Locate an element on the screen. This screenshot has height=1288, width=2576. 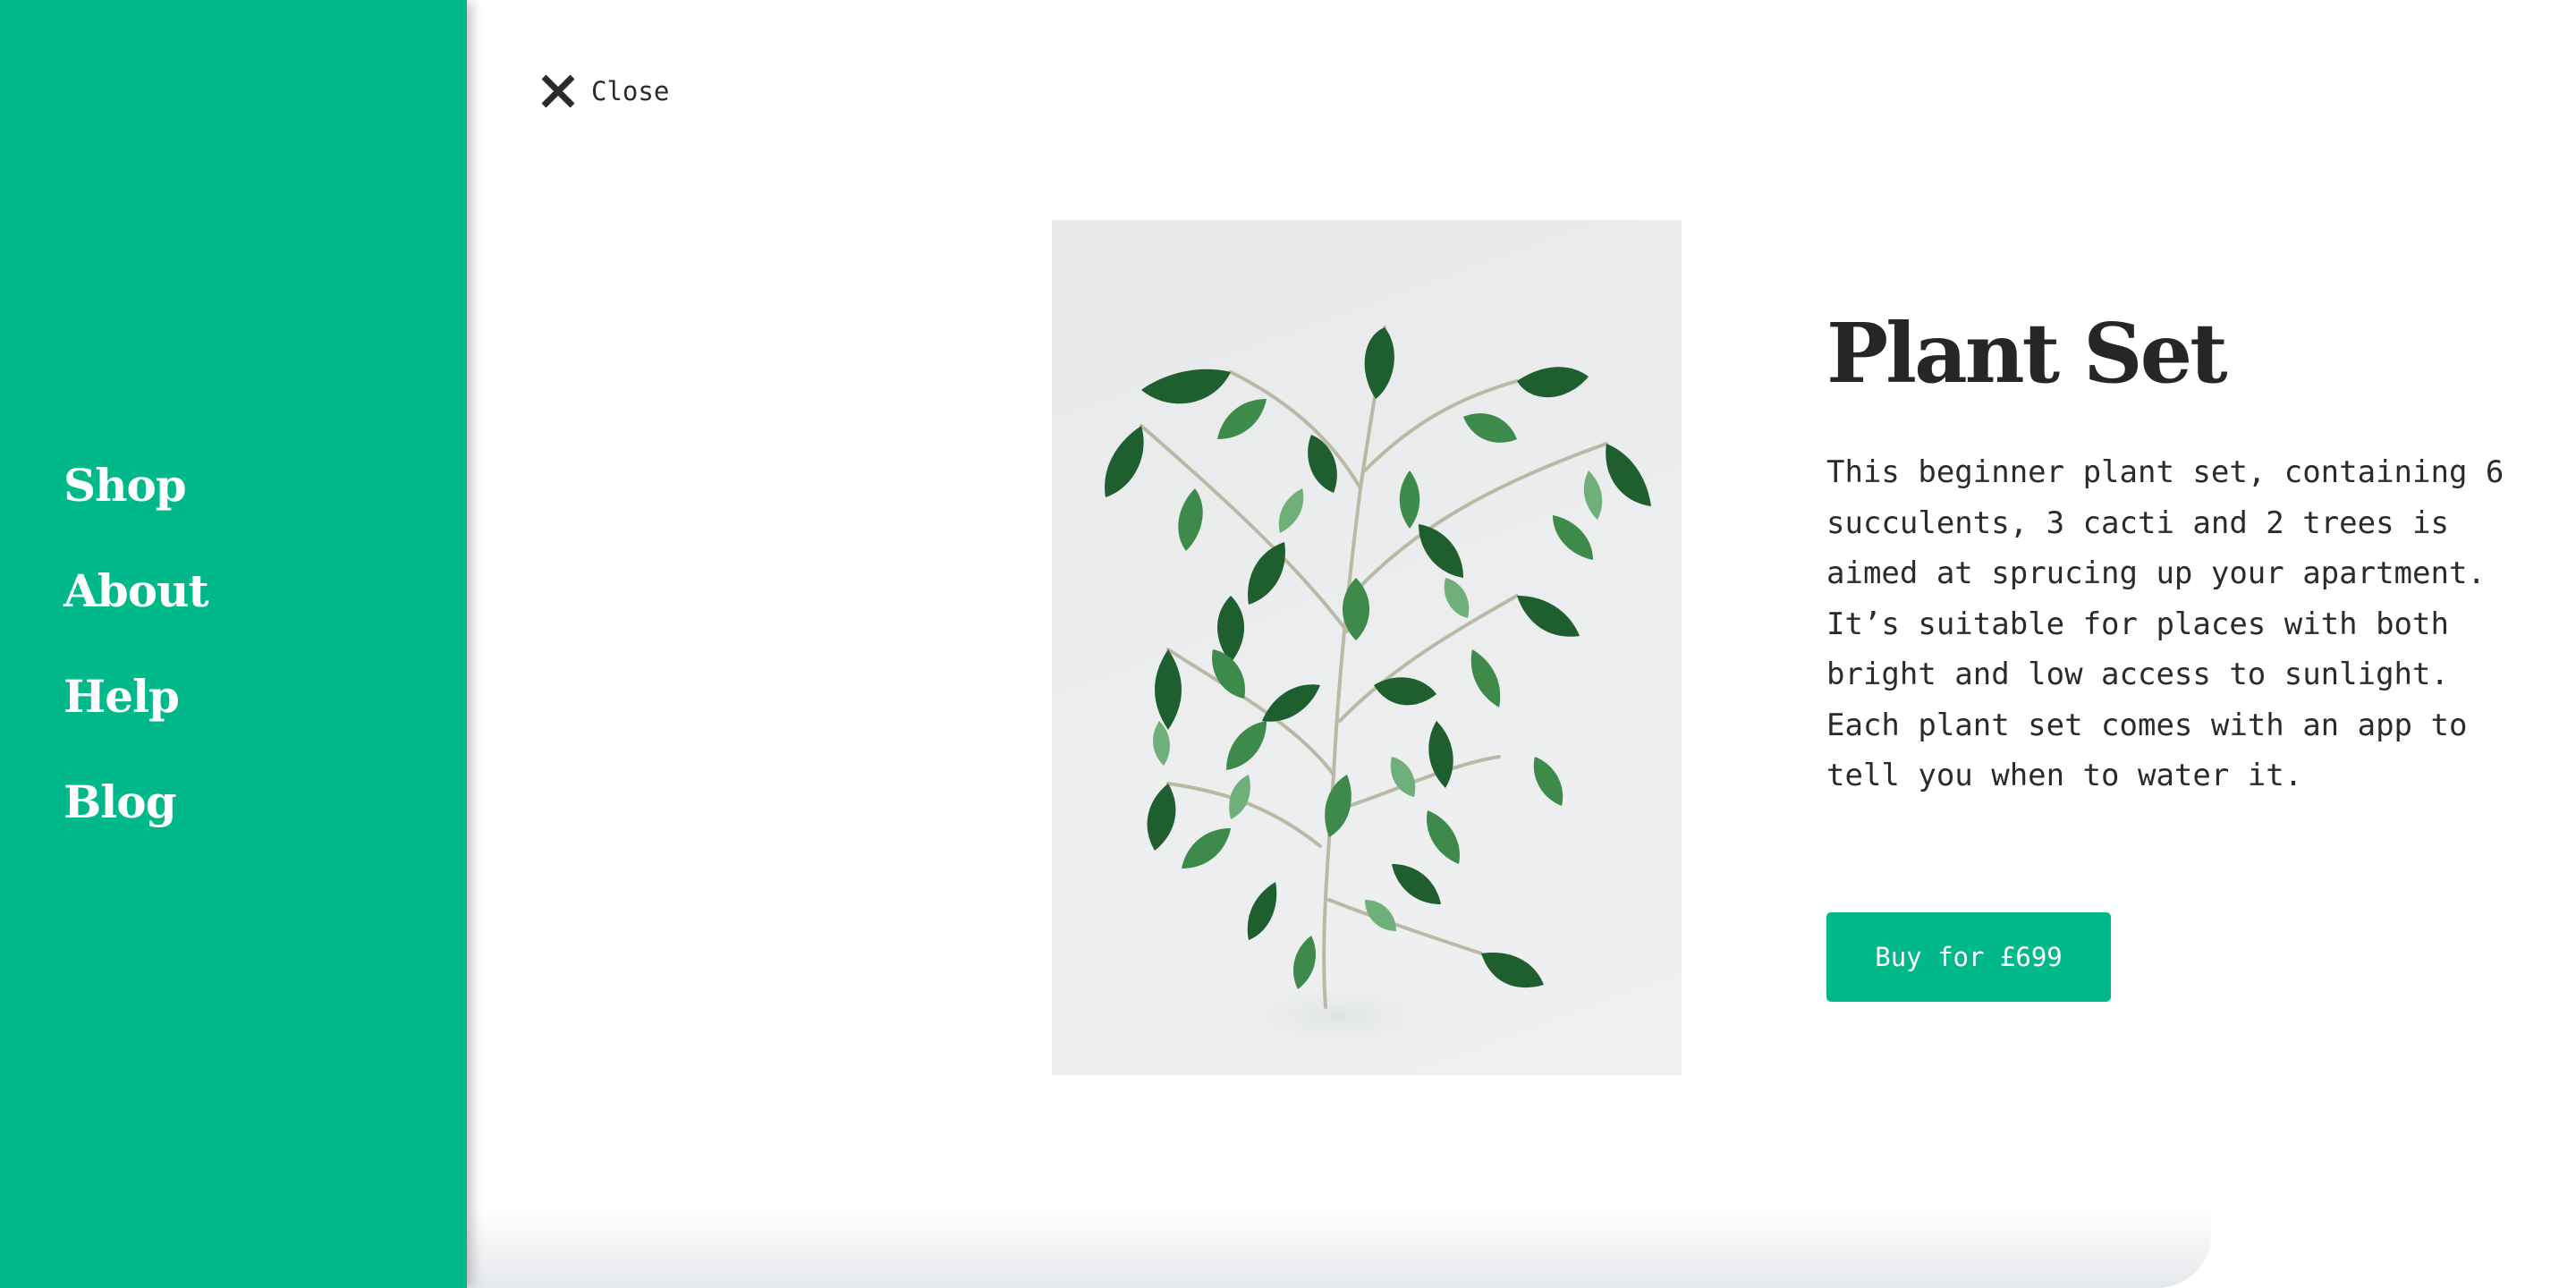
close-icon is located at coordinates (558, 91).